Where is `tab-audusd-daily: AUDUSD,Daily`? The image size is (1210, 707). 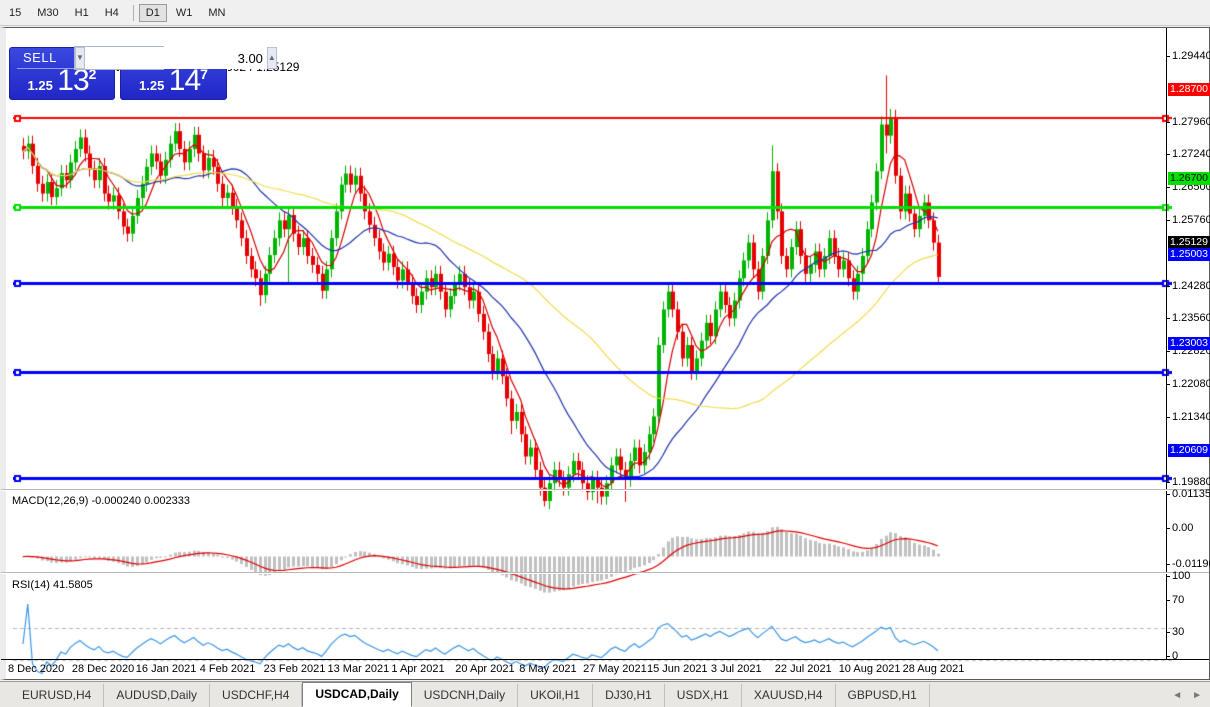 tab-audusd-daily: AUDUSD,Daily is located at coordinates (157, 695).